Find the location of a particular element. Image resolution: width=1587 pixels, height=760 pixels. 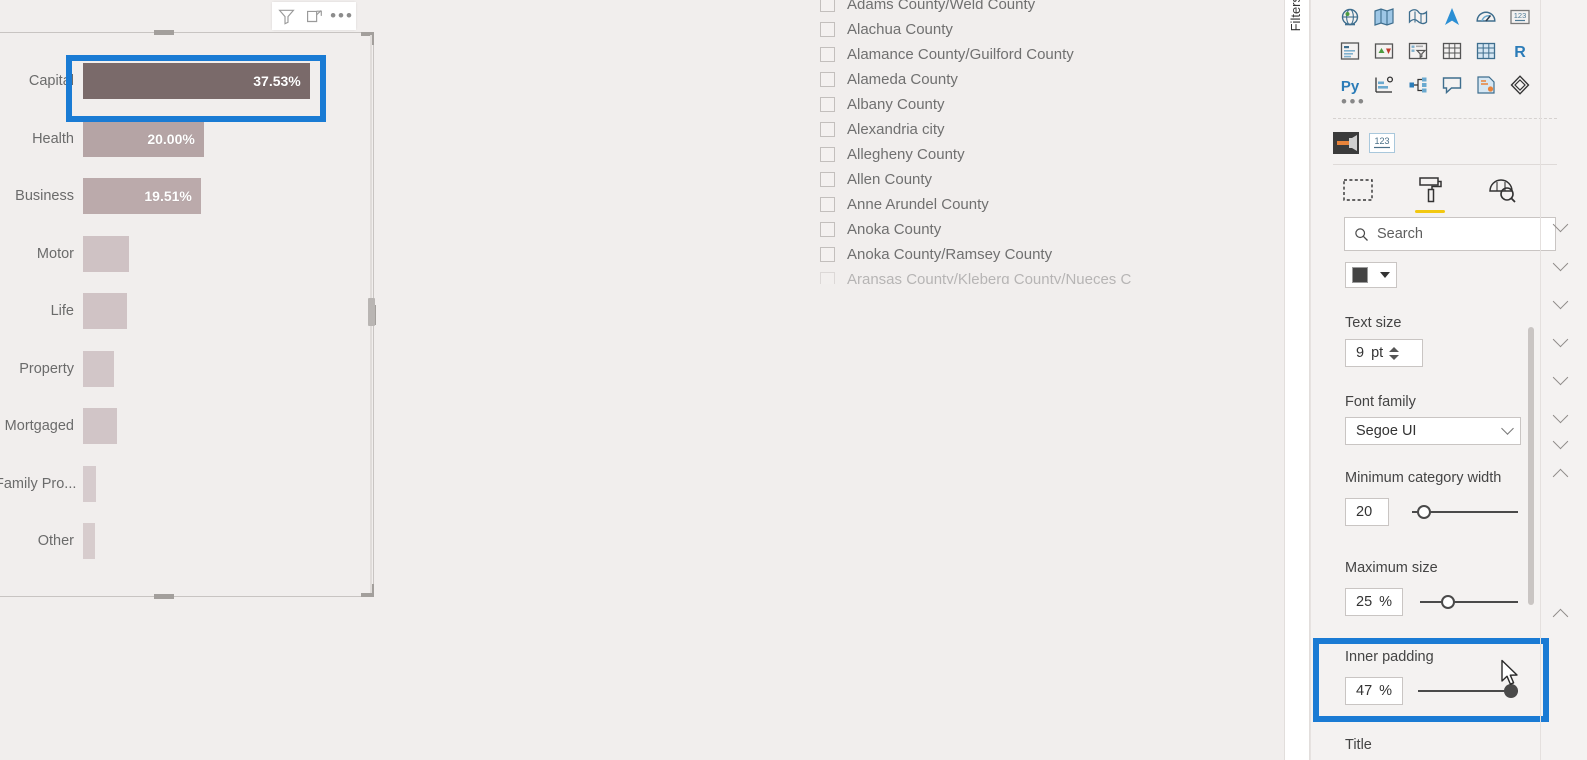

format-bar-icon is located at coordinates (1346, 143).